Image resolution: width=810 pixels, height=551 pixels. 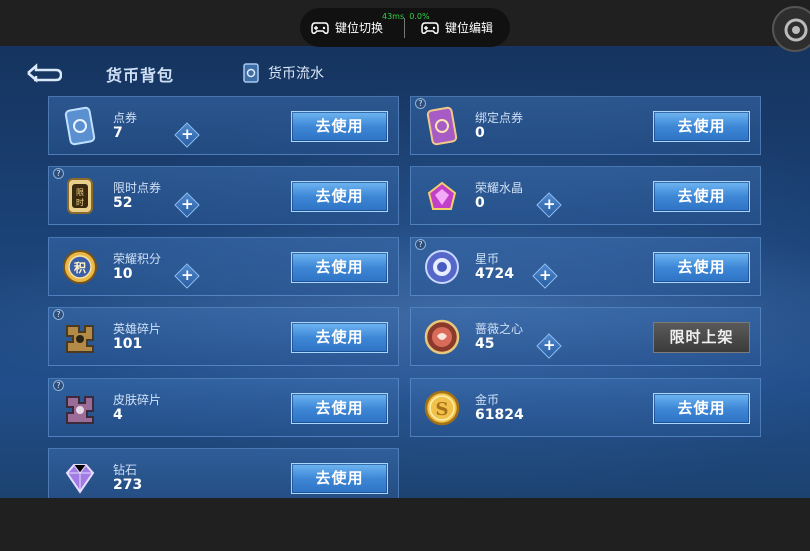 What do you see at coordinates (585, 266) in the screenshot?
I see `currency-card: ? 星币 4724 + 去使用` at bounding box center [585, 266].